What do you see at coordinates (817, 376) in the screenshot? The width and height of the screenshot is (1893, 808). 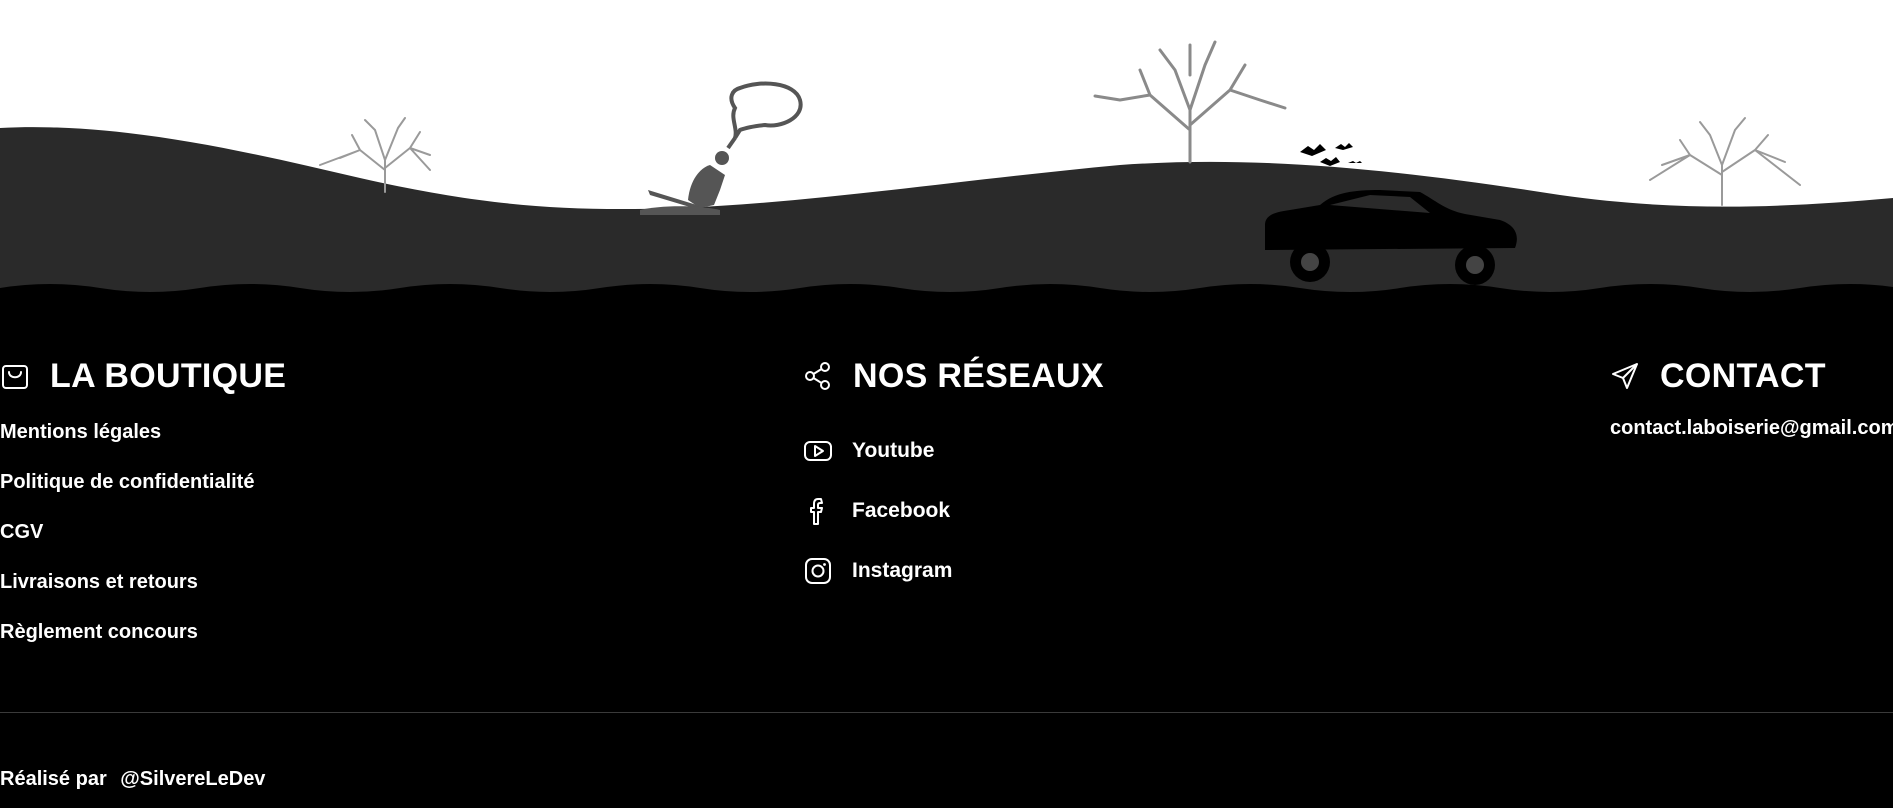 I see `share-icon` at bounding box center [817, 376].